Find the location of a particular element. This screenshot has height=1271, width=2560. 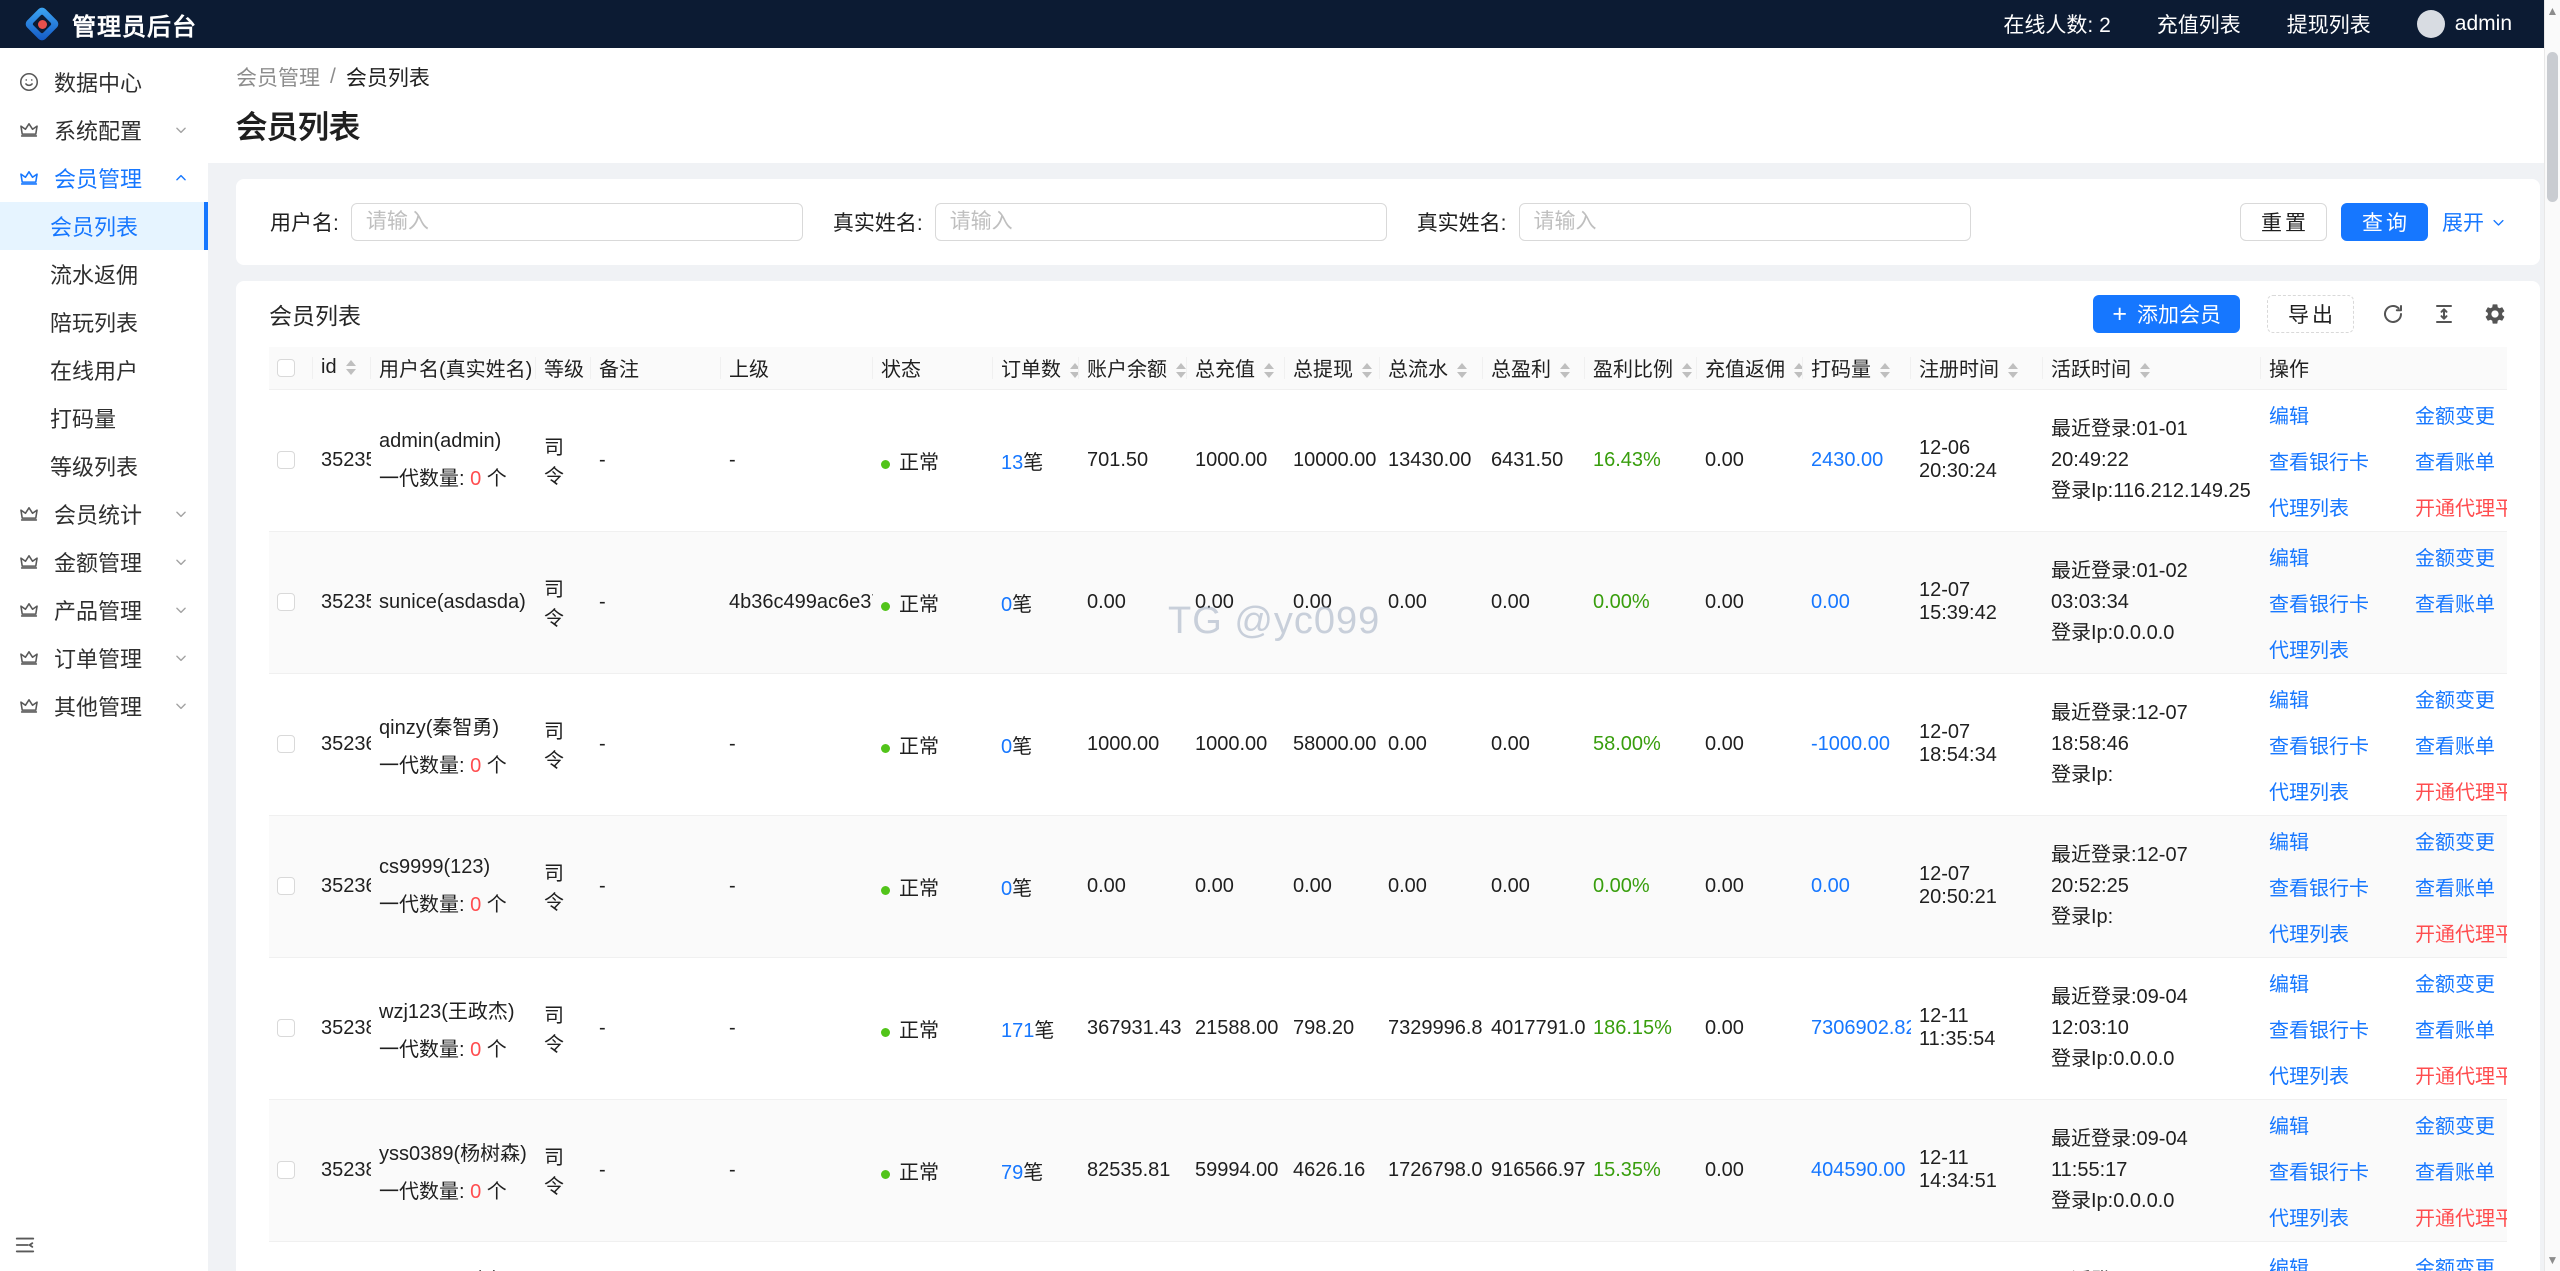

export-button: 导出 is located at coordinates (2310, 314).